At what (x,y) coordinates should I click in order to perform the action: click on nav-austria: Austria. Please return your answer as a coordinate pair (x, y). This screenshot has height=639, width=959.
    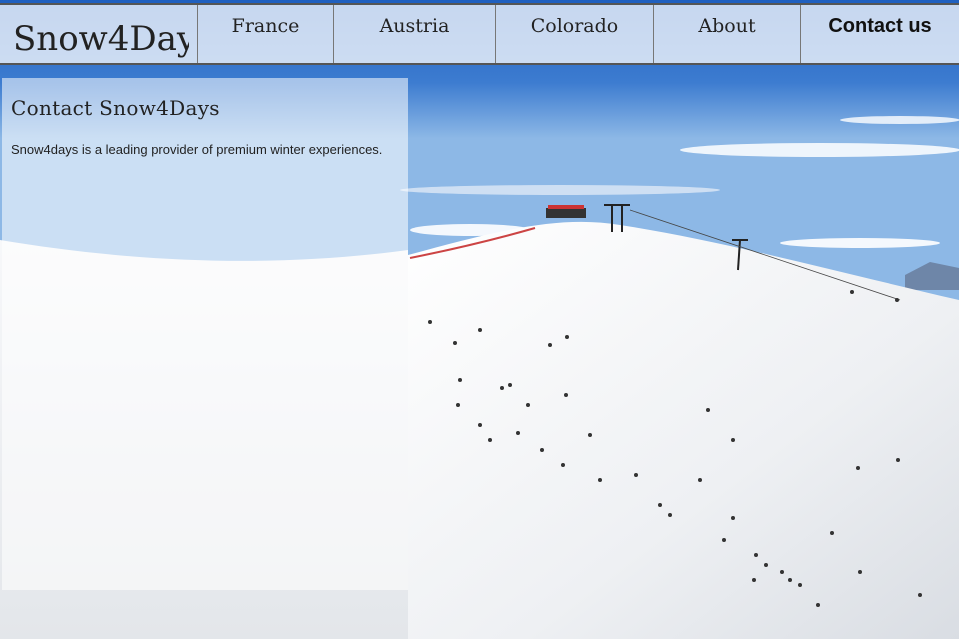
    Looking at the image, I should click on (415, 34).